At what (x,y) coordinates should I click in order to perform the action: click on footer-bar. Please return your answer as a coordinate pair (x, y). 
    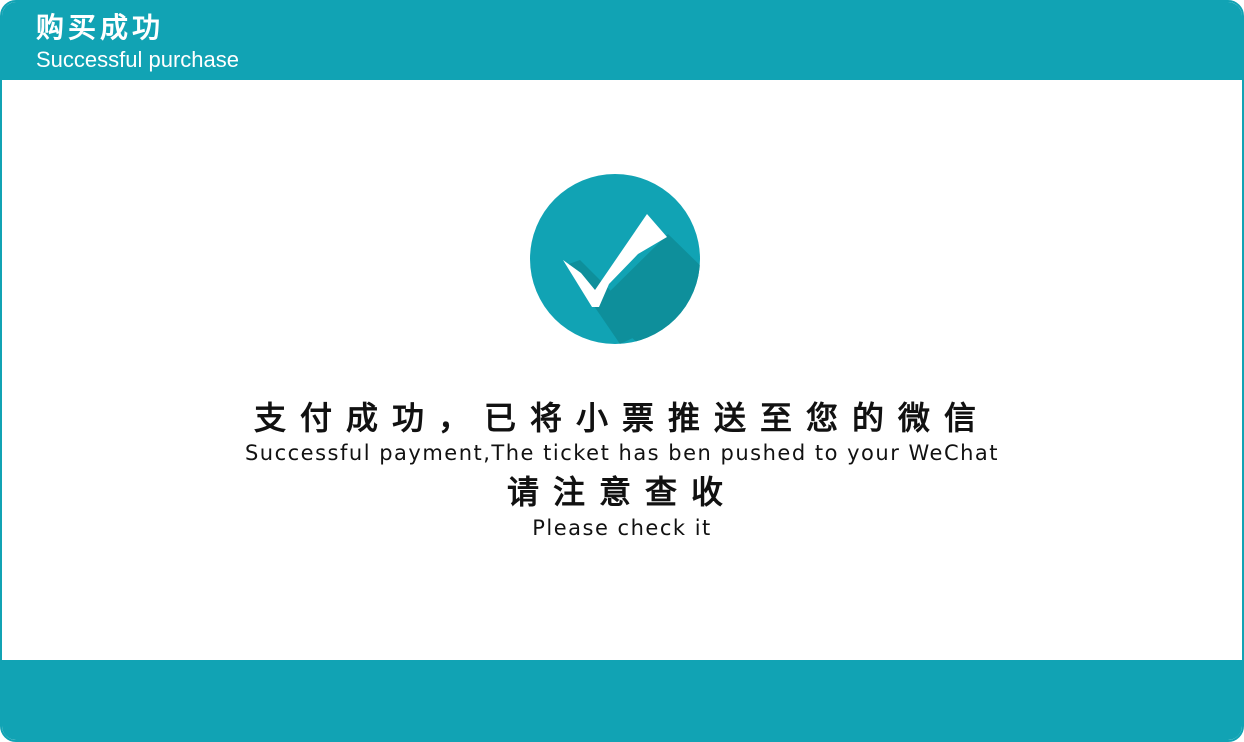
    Looking at the image, I should click on (622, 700).